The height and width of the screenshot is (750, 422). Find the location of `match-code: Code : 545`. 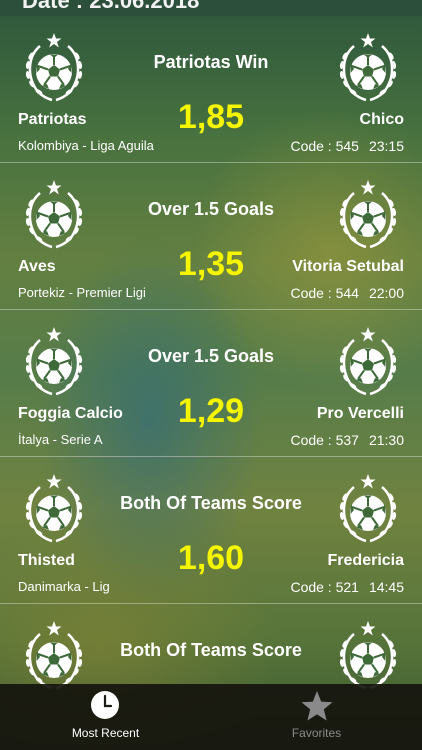

match-code: Code : 545 is located at coordinates (324, 146).